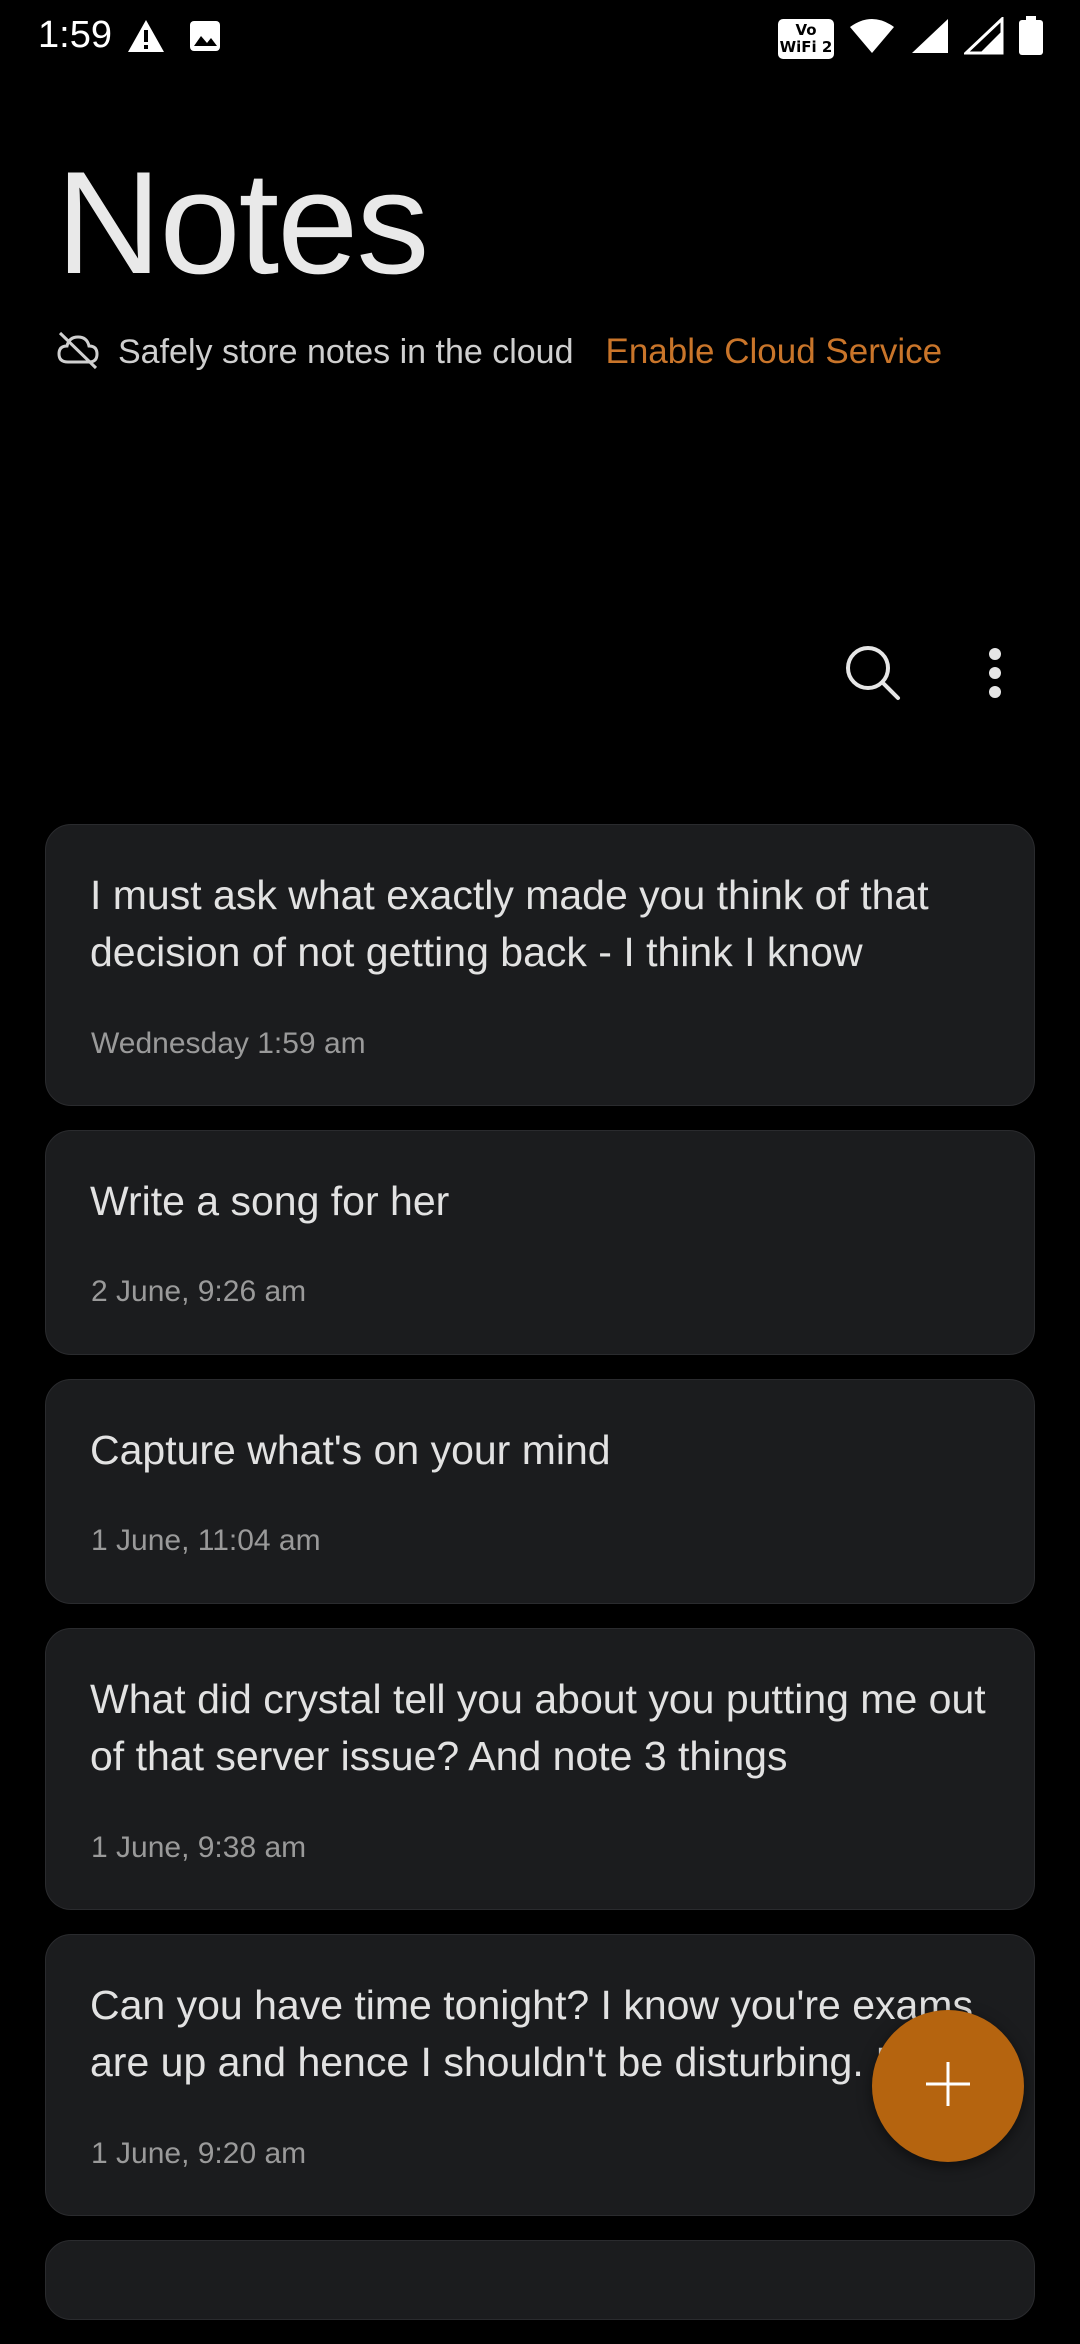  What do you see at coordinates (199, 1847) in the screenshot?
I see `note-date: 1 June, 9:38 am` at bounding box center [199, 1847].